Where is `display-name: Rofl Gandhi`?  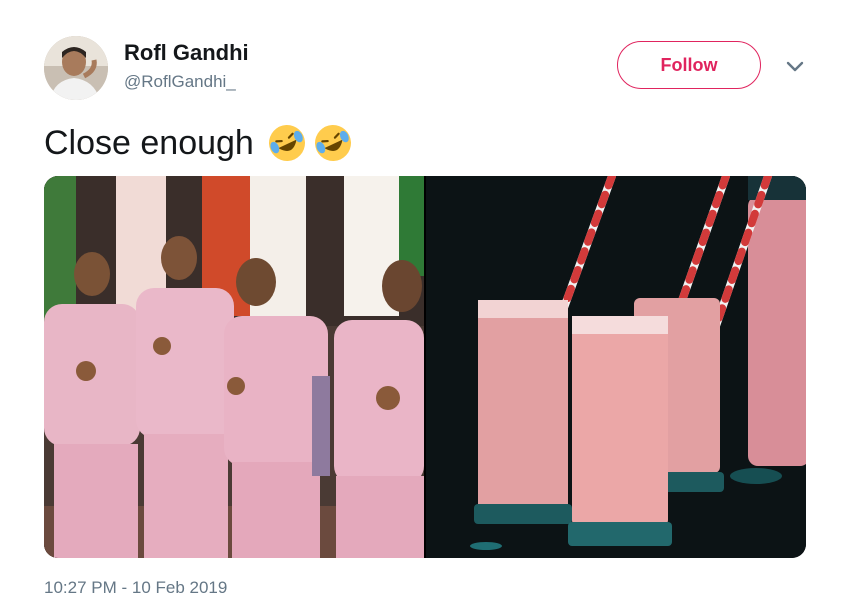 display-name: Rofl Gandhi is located at coordinates (186, 53).